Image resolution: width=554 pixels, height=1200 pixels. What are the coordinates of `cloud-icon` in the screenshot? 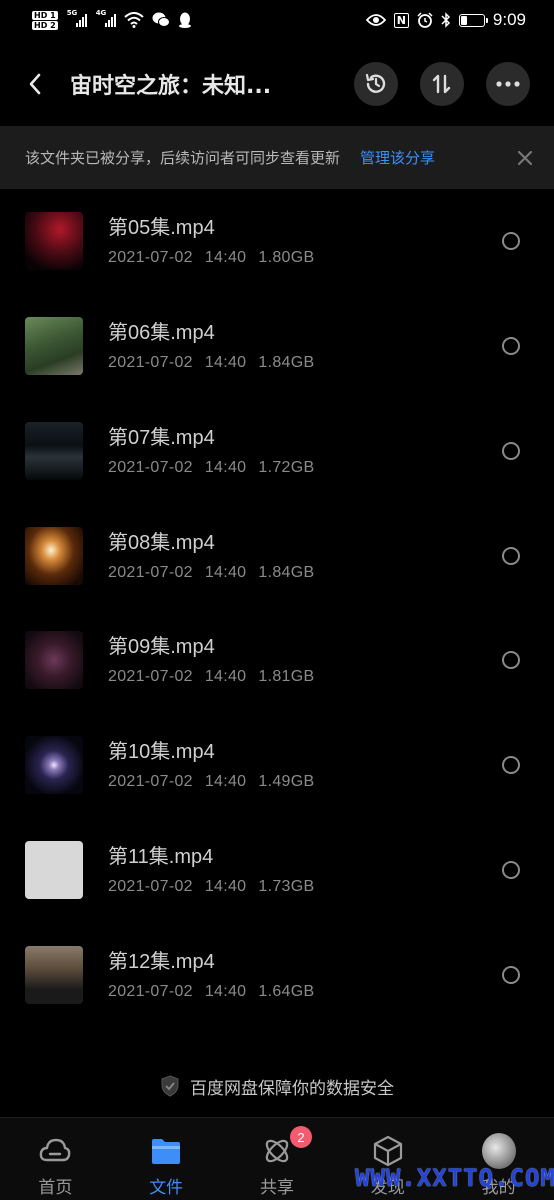 It's located at (55, 1151).